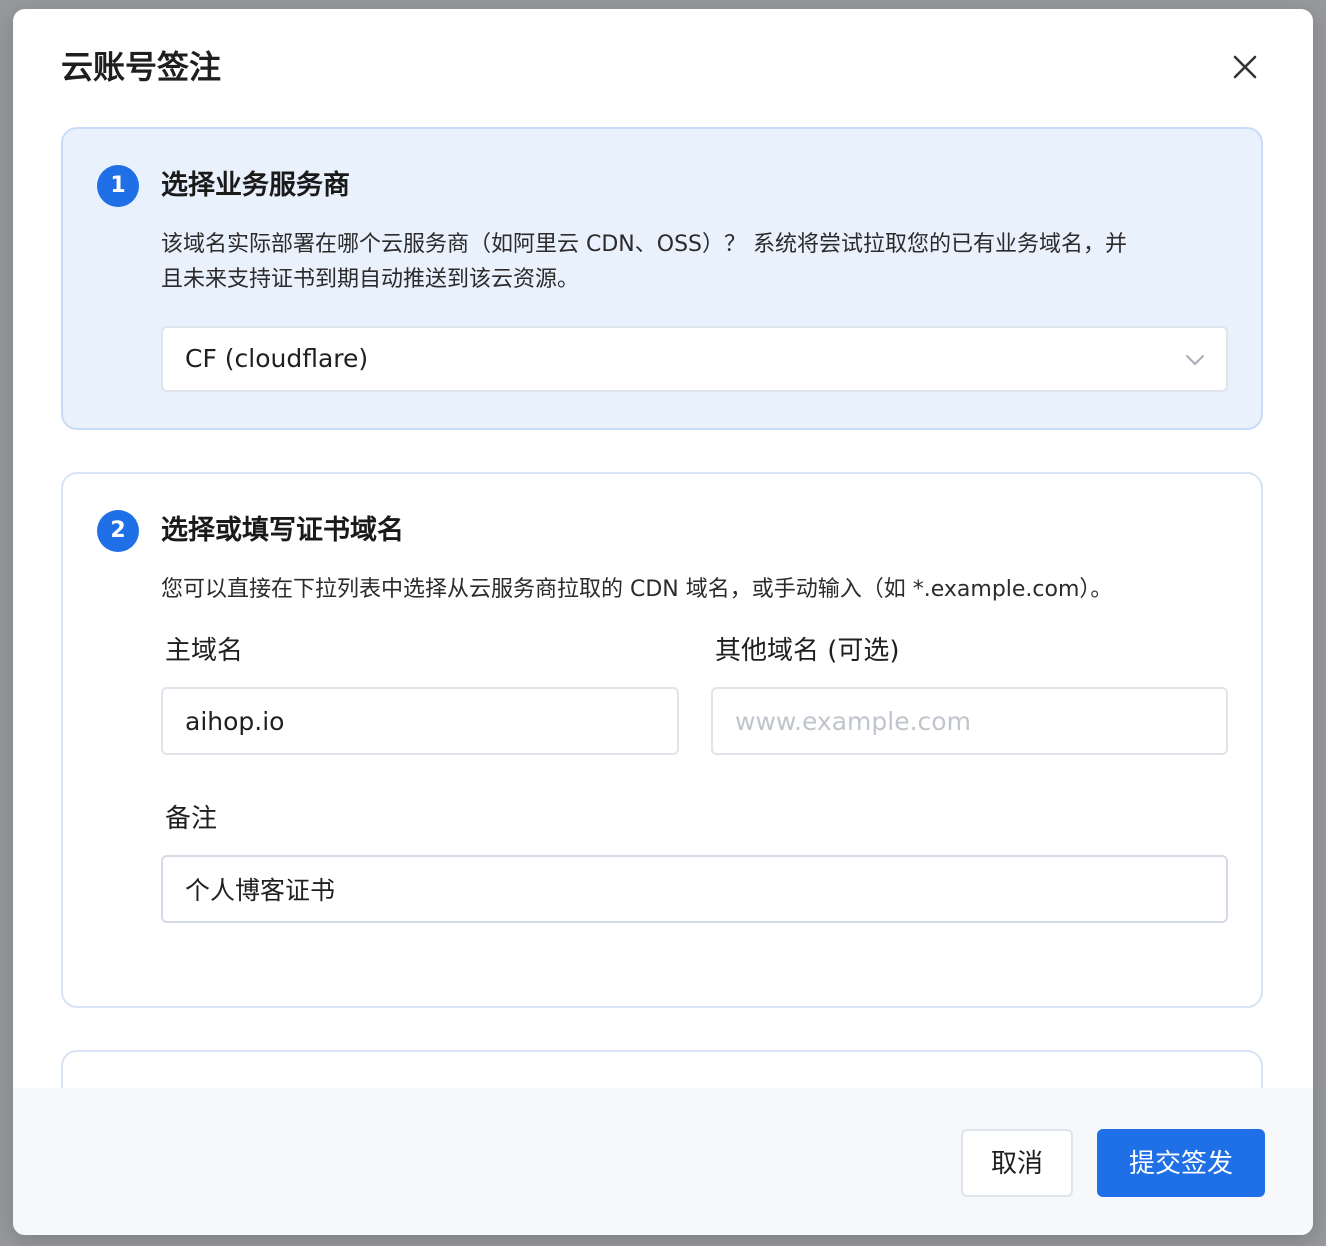 Image resolution: width=1326 pixels, height=1246 pixels. What do you see at coordinates (118, 186) in the screenshot?
I see `step-1-badge: 1` at bounding box center [118, 186].